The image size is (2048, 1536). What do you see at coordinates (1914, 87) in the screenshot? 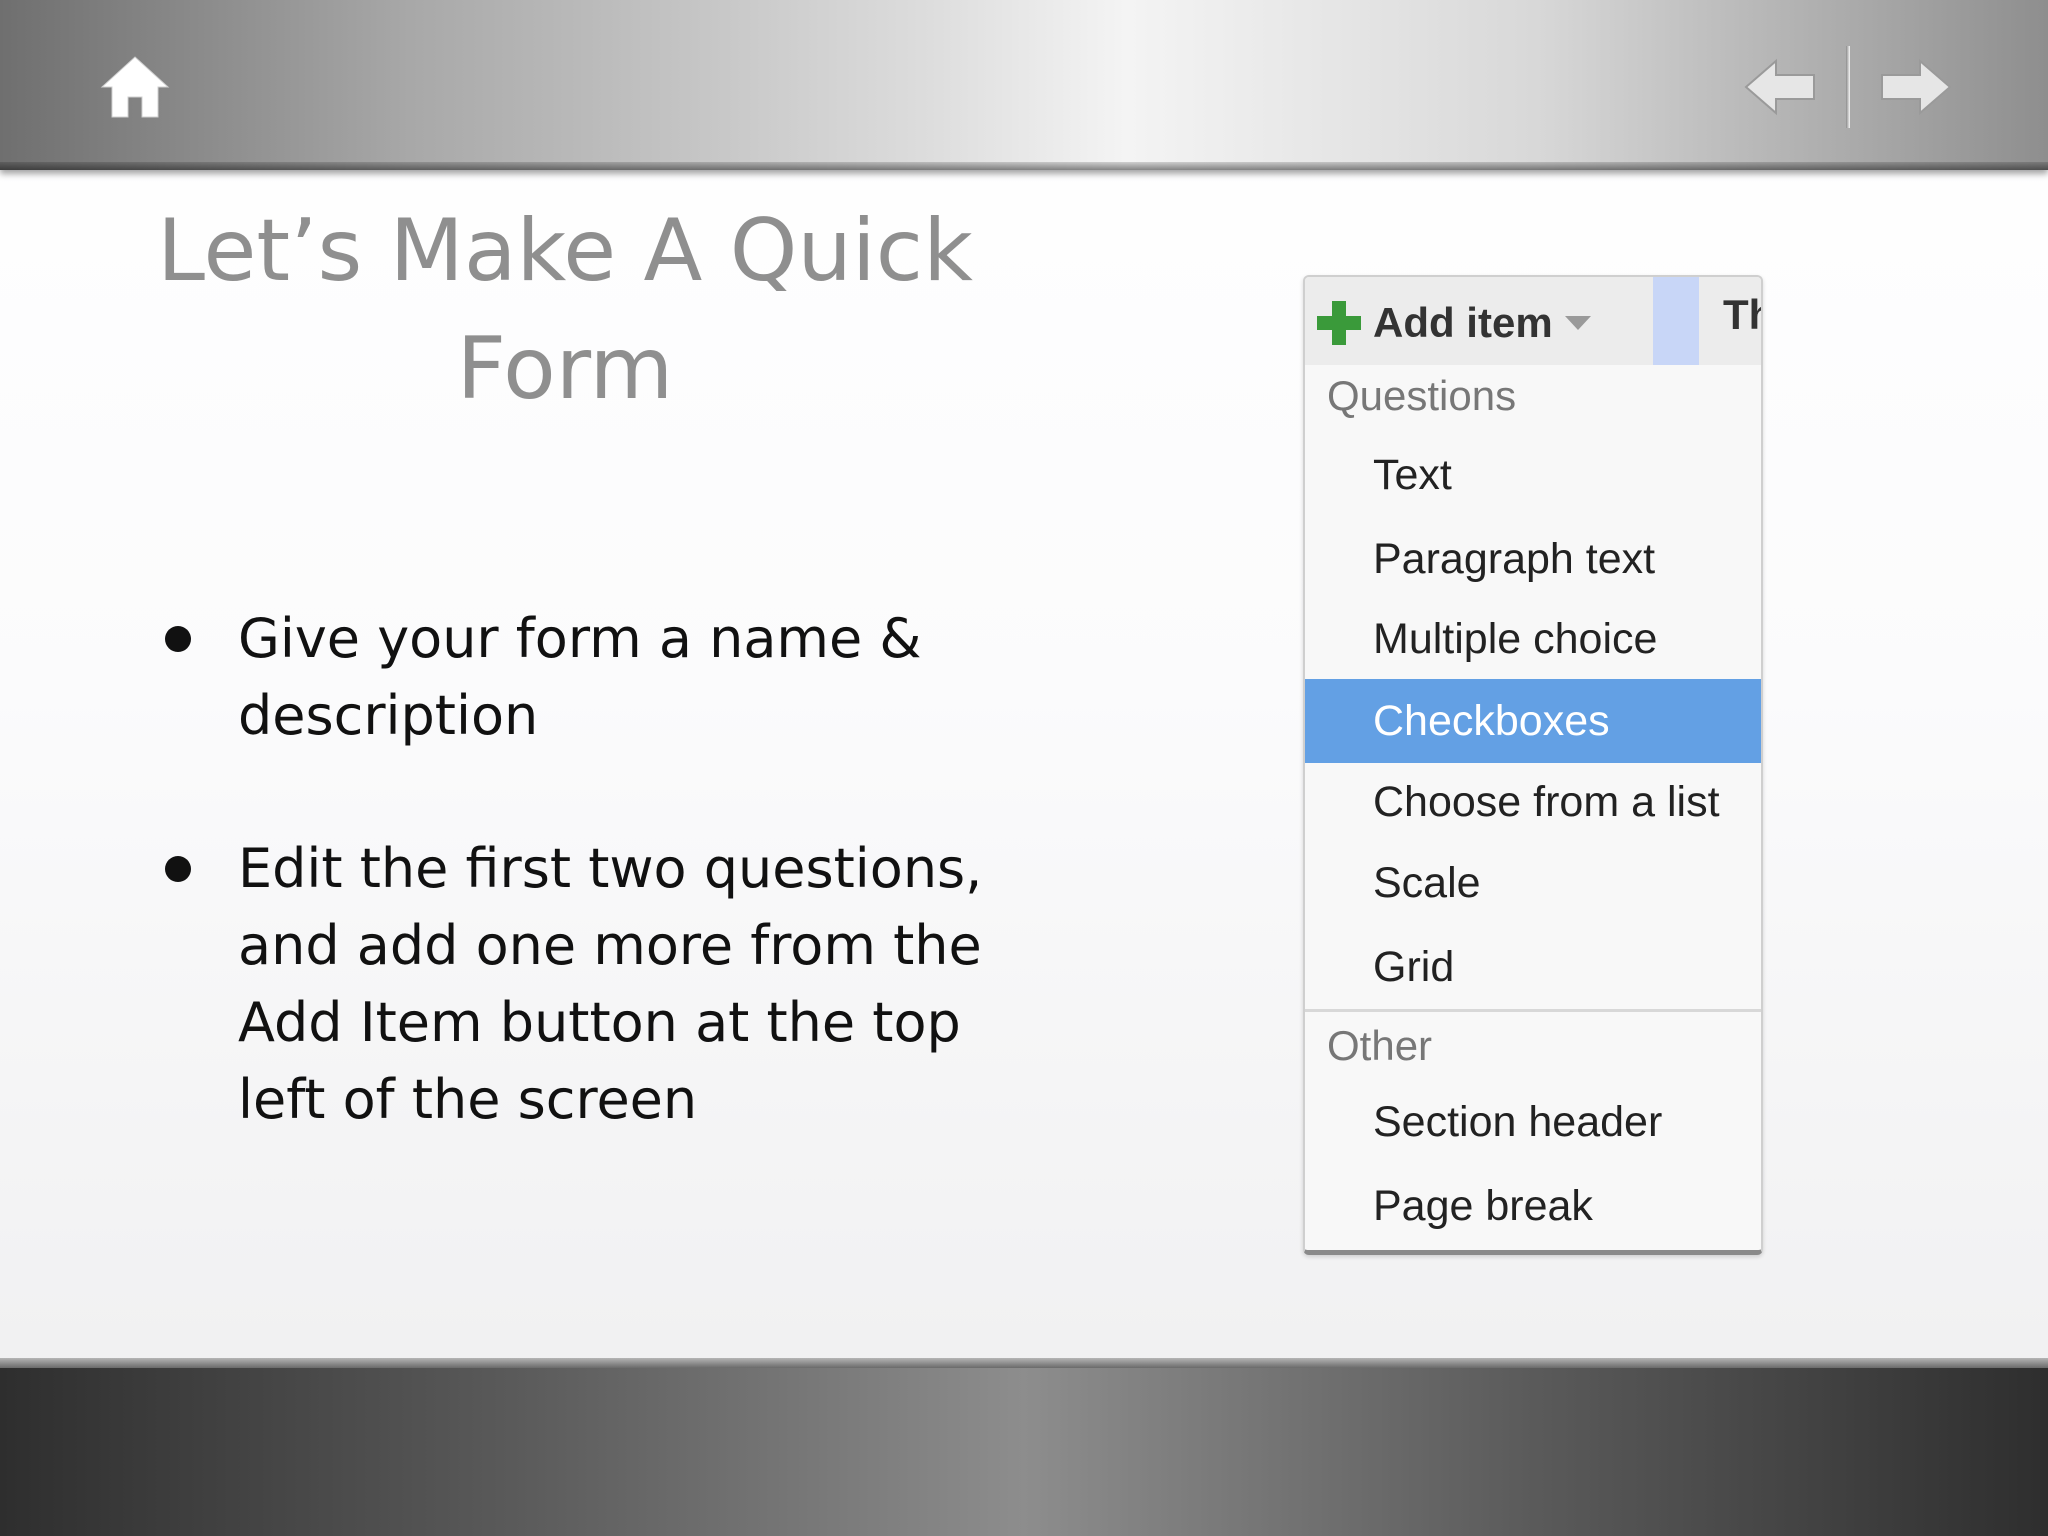
I see `arrow-right-icon` at bounding box center [1914, 87].